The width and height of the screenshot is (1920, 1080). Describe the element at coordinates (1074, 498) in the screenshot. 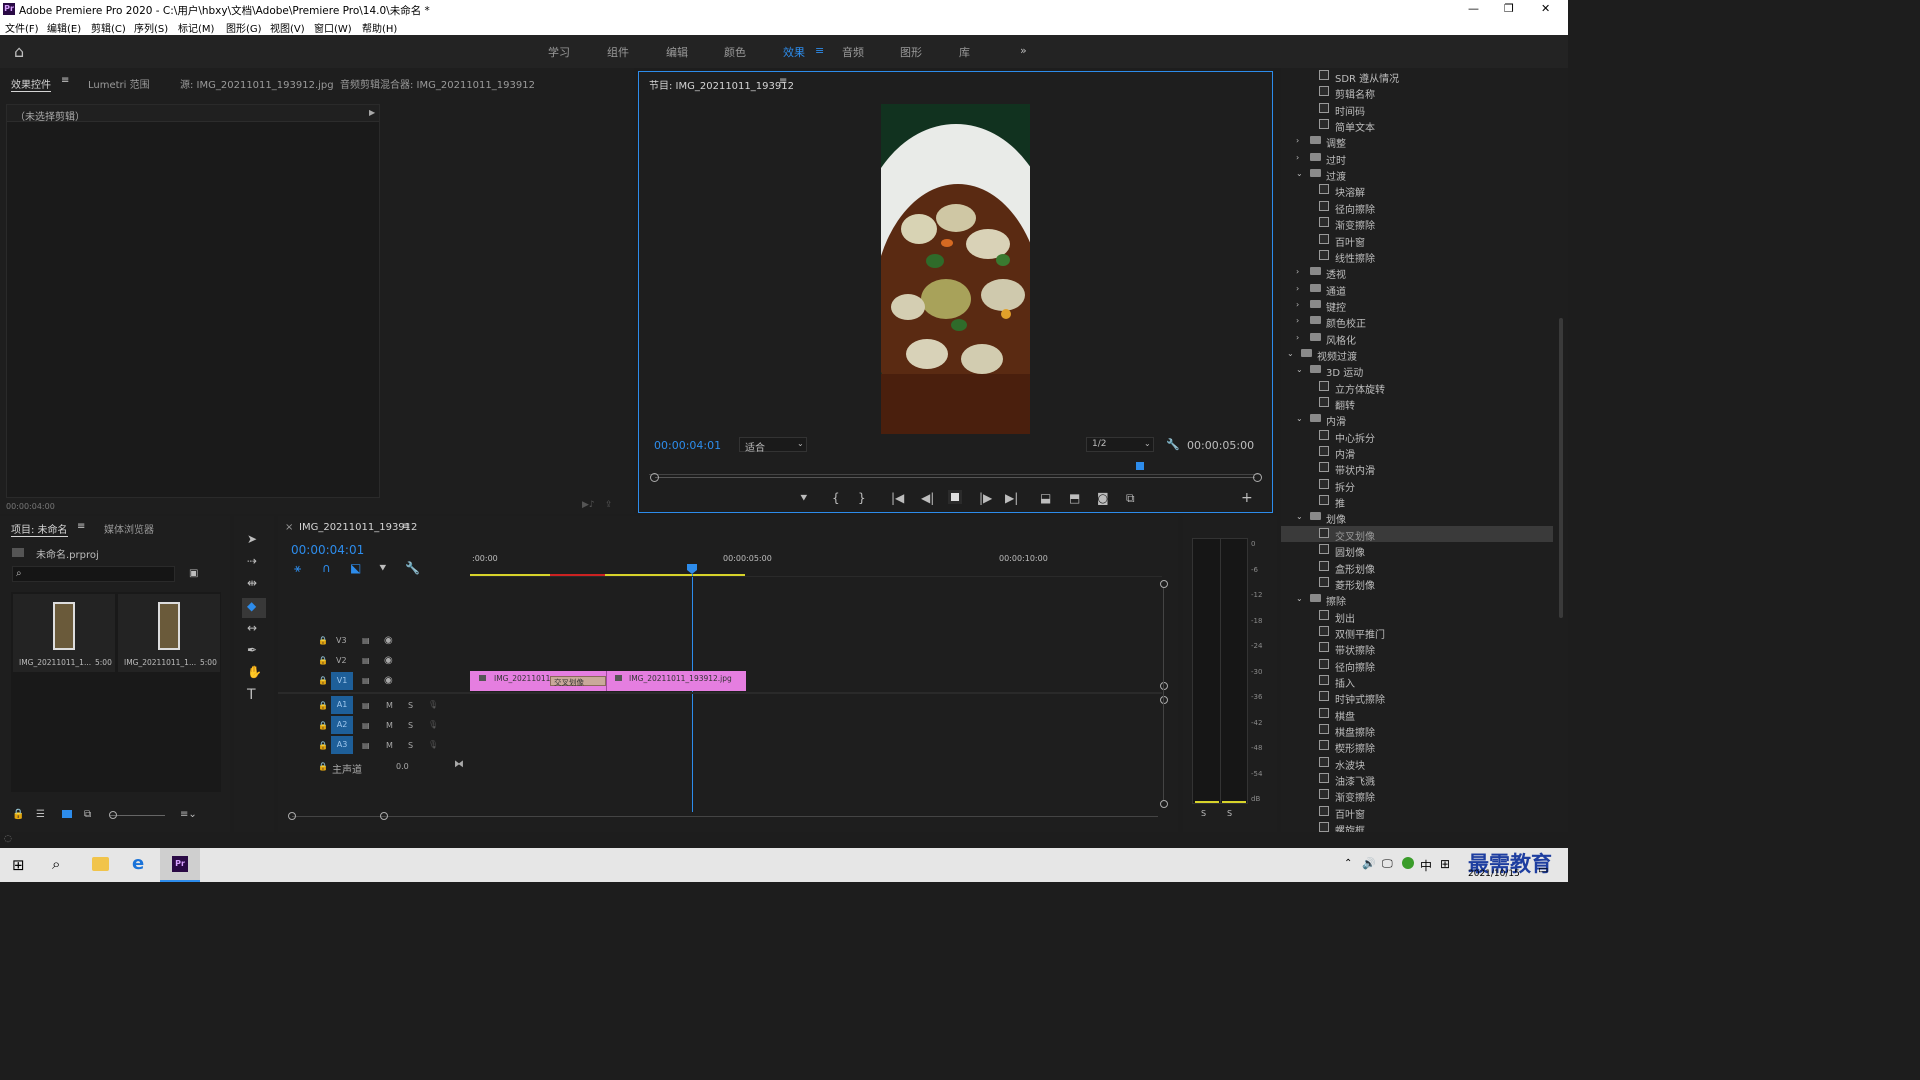

I see `extract-icon: ⬒` at that location.